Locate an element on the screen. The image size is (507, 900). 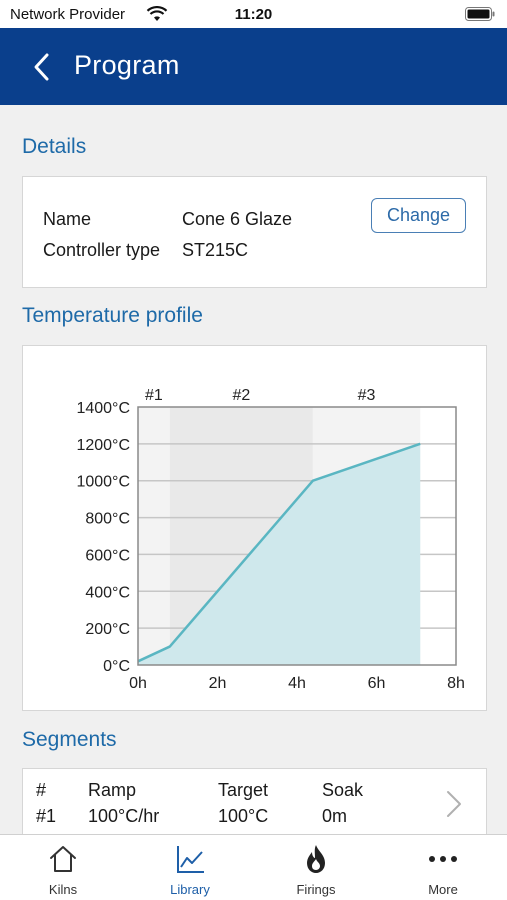
segment-header-target: Target is located at coordinates (243, 790).